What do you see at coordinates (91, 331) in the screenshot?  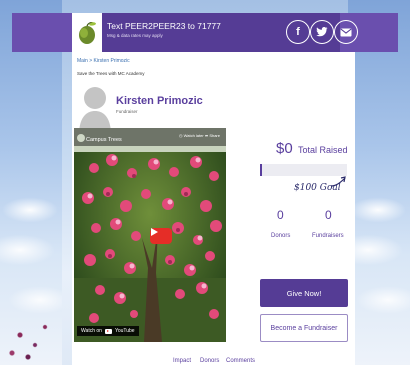 I see `watch-on-label: Watch on` at bounding box center [91, 331].